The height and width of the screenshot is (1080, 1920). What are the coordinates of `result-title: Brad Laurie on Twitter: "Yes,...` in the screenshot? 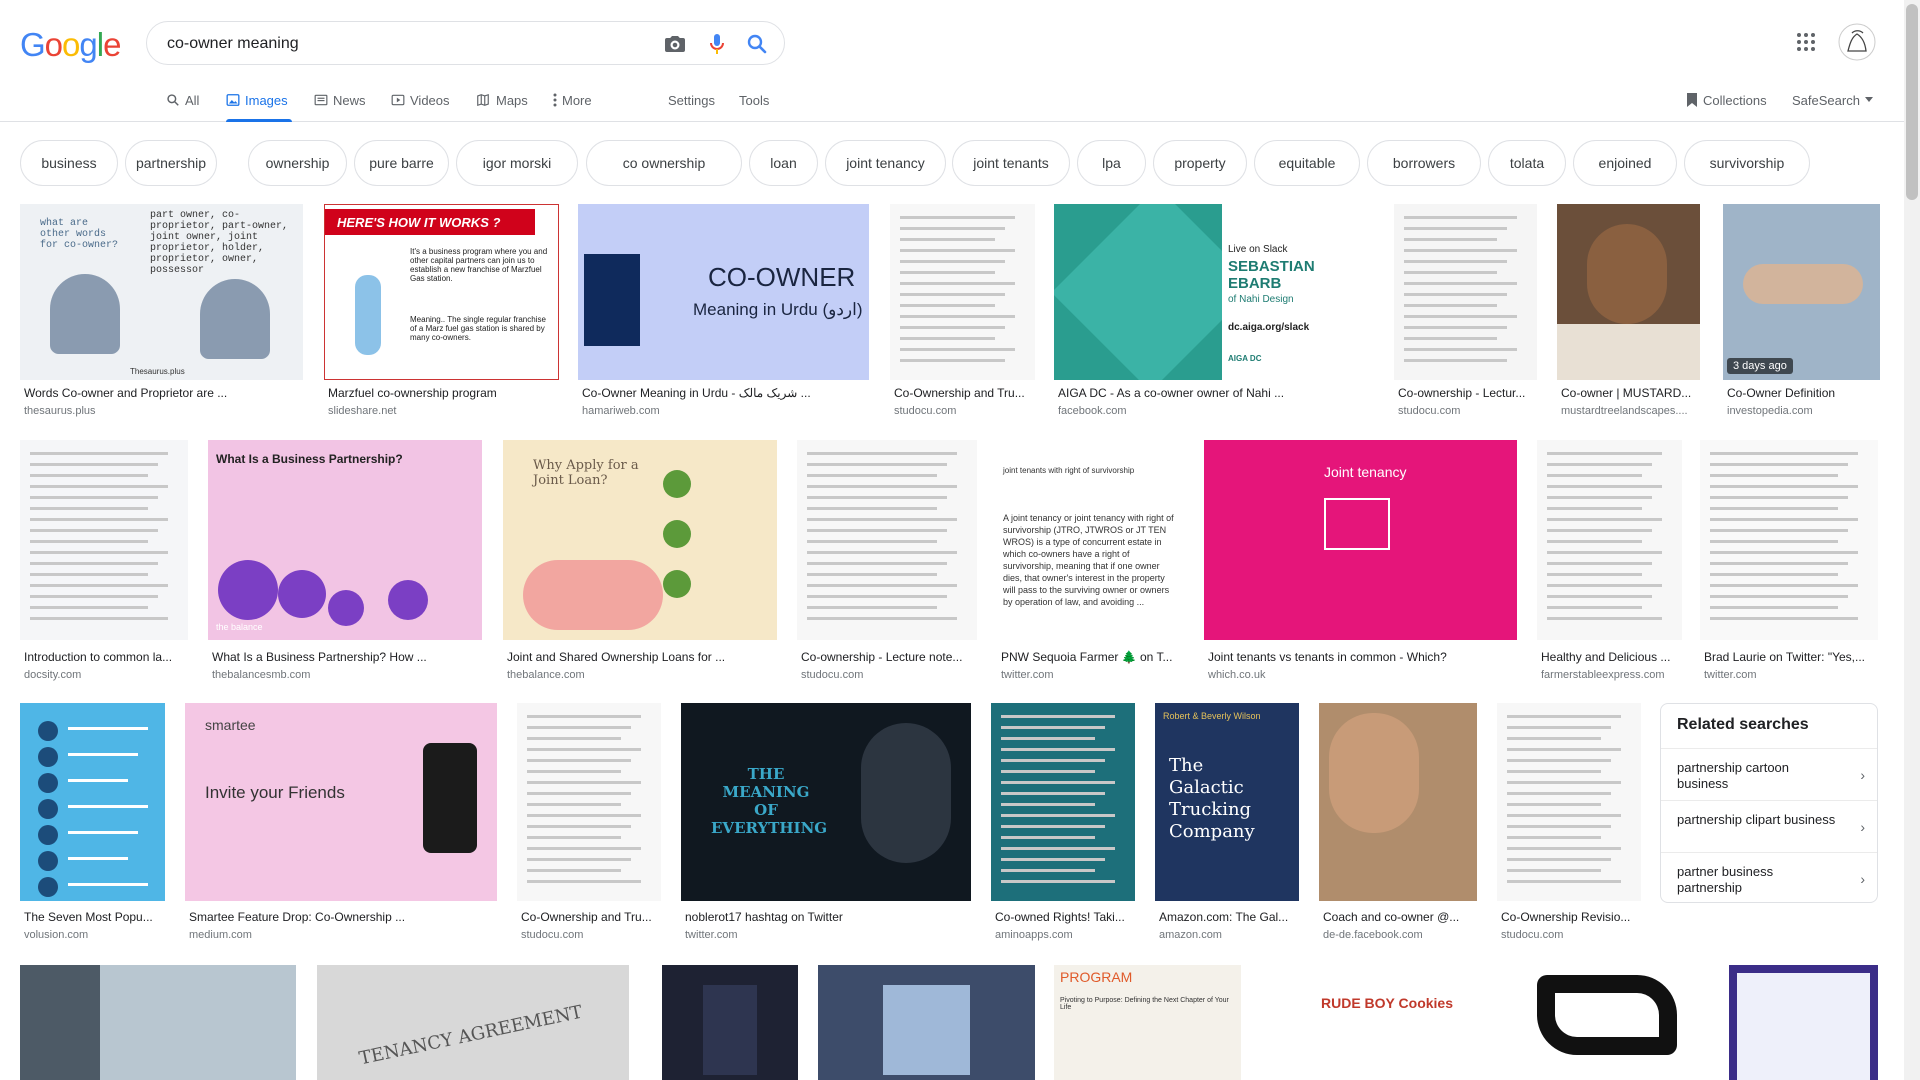 It's located at (1789, 657).